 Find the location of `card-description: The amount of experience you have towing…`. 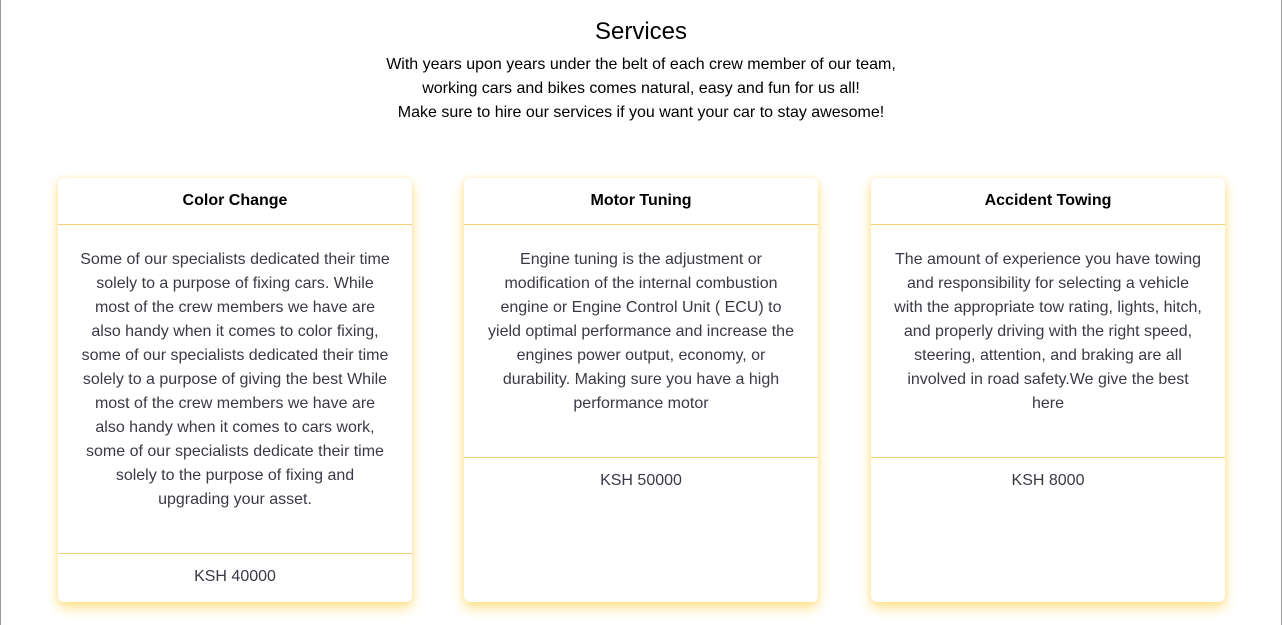

card-description: The amount of experience you have towing… is located at coordinates (1048, 331).